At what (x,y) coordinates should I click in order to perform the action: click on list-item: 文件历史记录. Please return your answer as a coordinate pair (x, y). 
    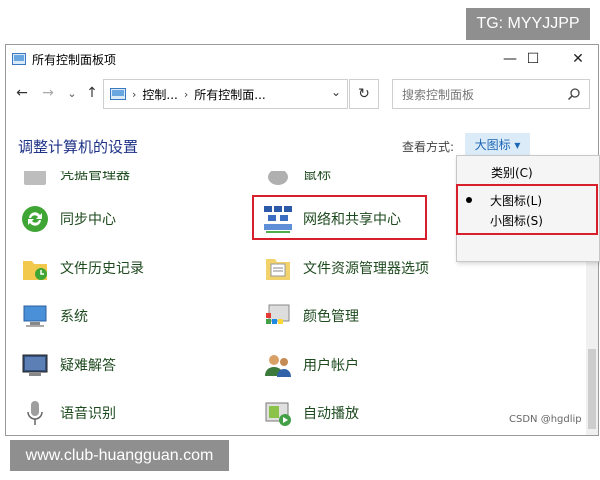
    Looking at the image, I should click on (81, 268).